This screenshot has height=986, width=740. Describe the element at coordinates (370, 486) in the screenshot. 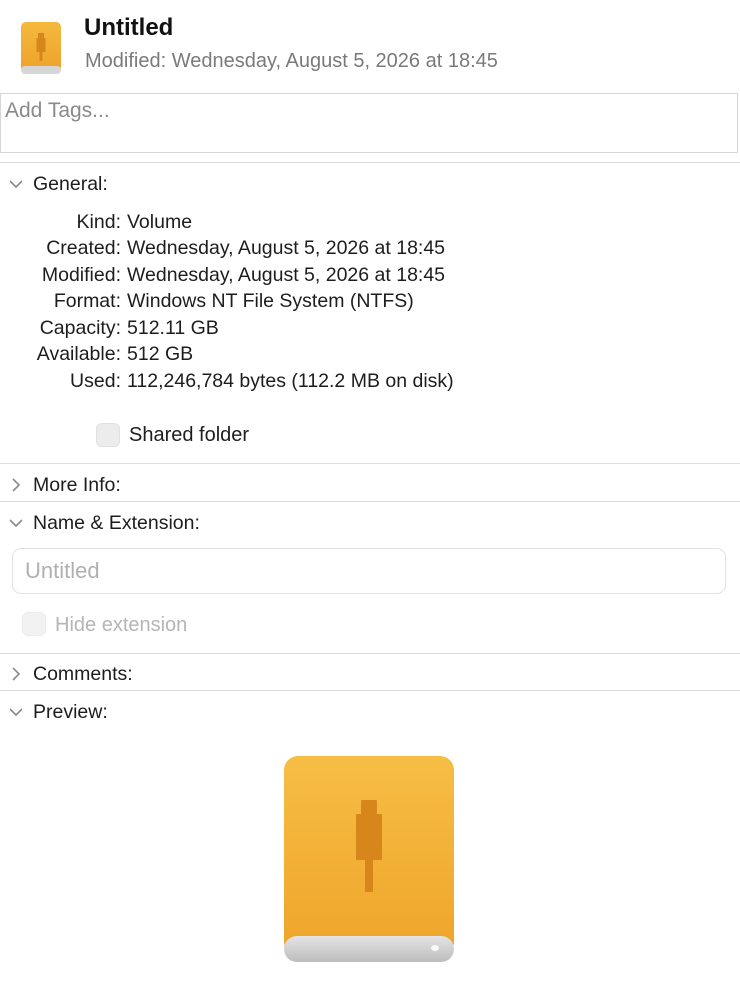

I see `section-more-info-header: More Info:` at that location.